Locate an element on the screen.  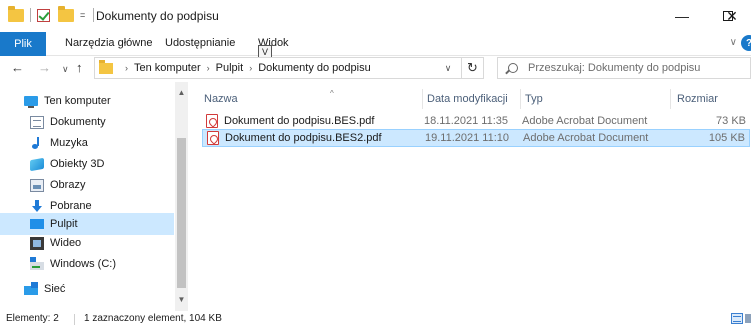
search-icon is located at coordinates (513, 68).